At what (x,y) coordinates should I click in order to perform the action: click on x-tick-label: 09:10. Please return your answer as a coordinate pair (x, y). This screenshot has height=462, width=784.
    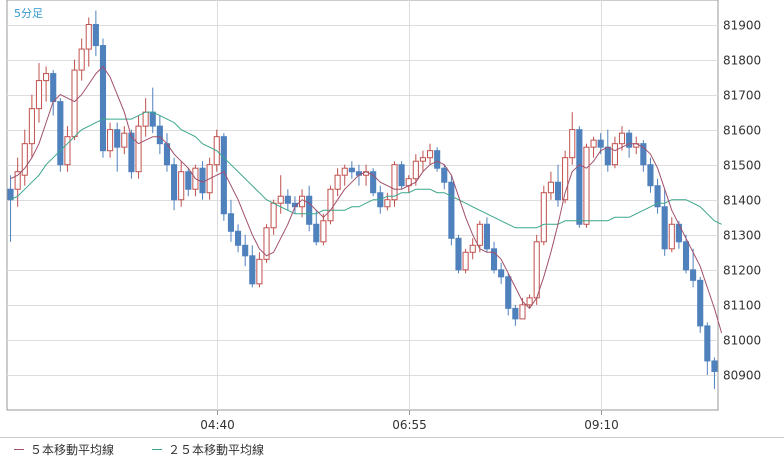
    Looking at the image, I should click on (601, 425).